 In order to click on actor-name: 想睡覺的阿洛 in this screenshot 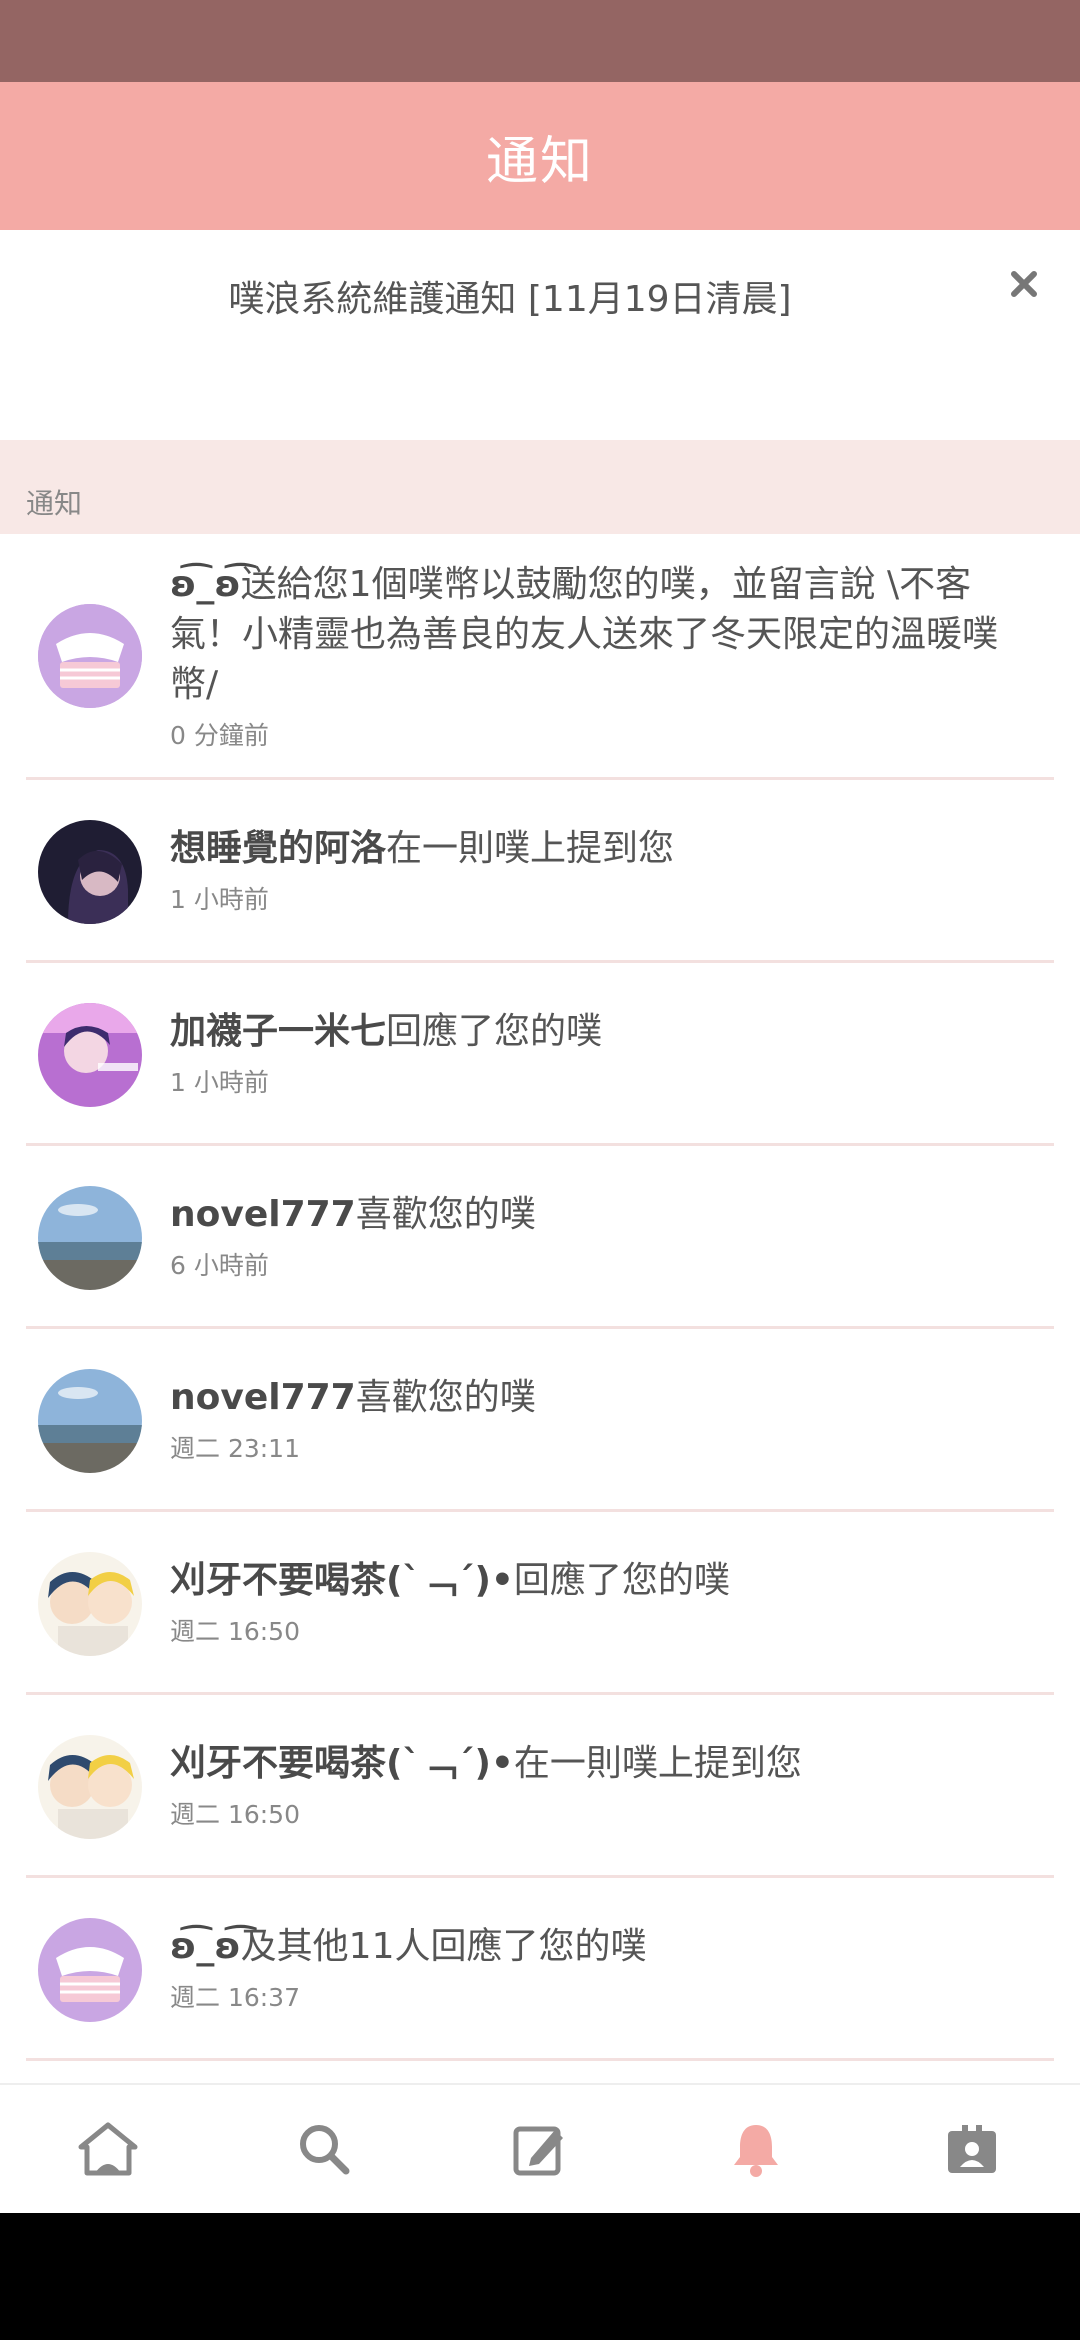, I will do `click(278, 848)`.